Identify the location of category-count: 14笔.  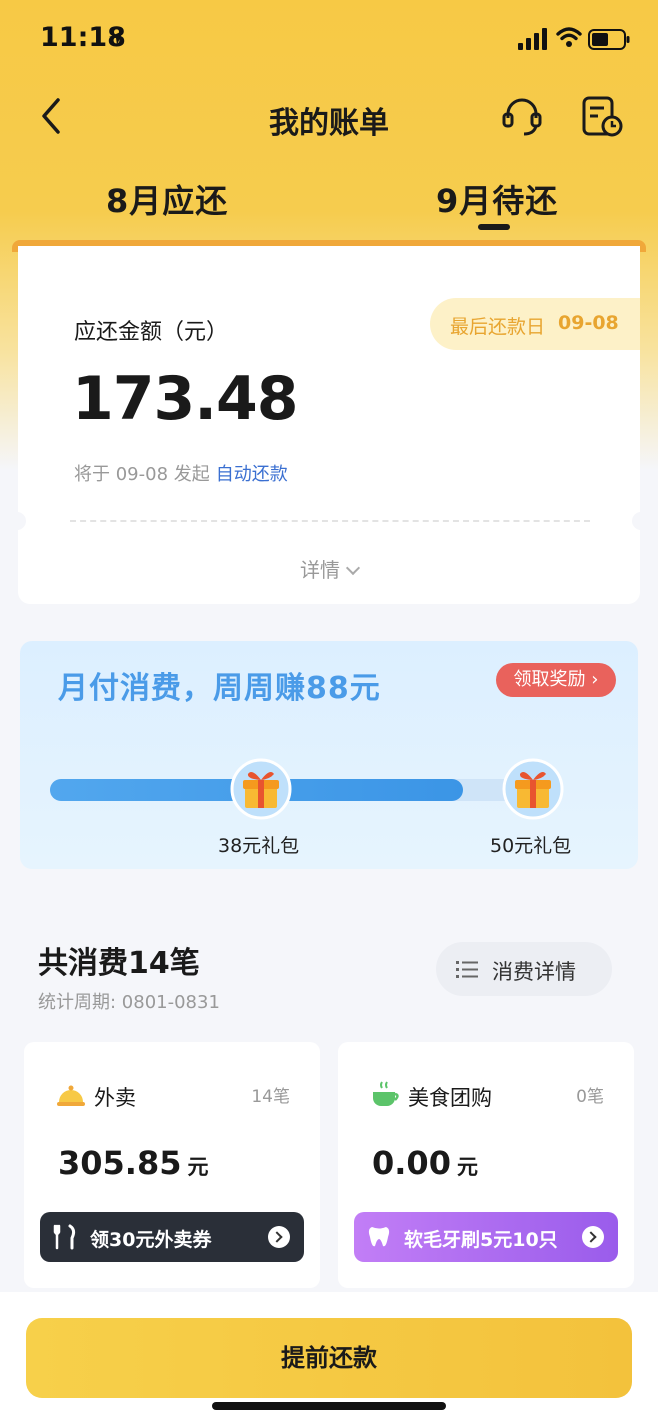
(270, 1097).